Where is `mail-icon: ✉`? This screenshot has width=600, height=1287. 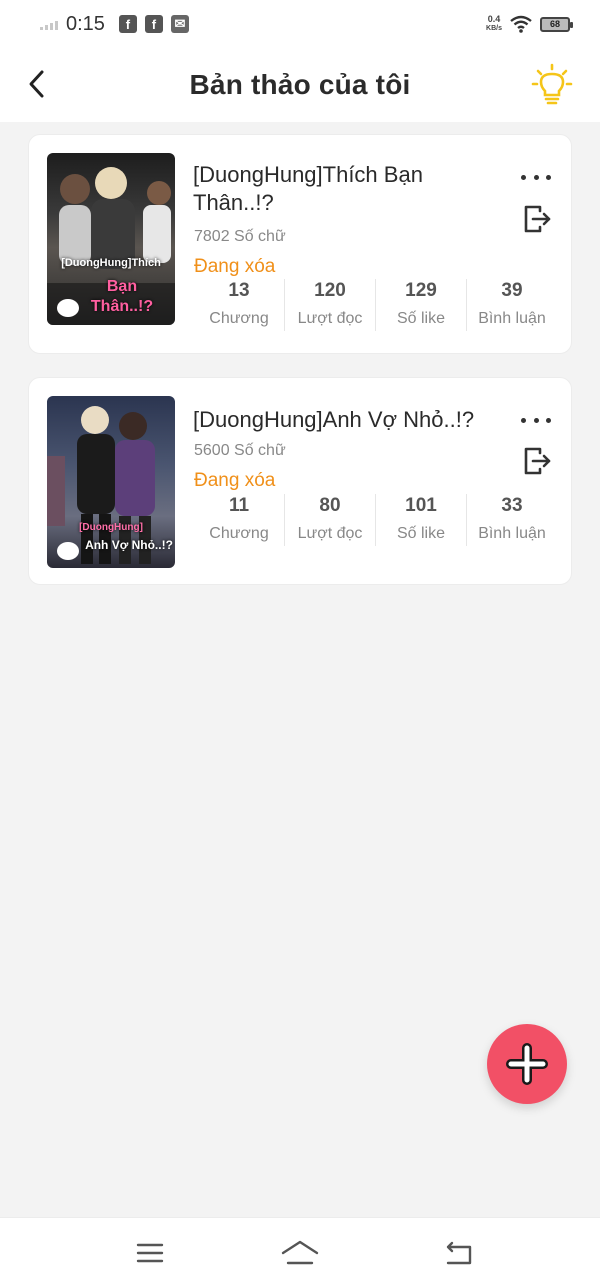 mail-icon: ✉ is located at coordinates (179, 24).